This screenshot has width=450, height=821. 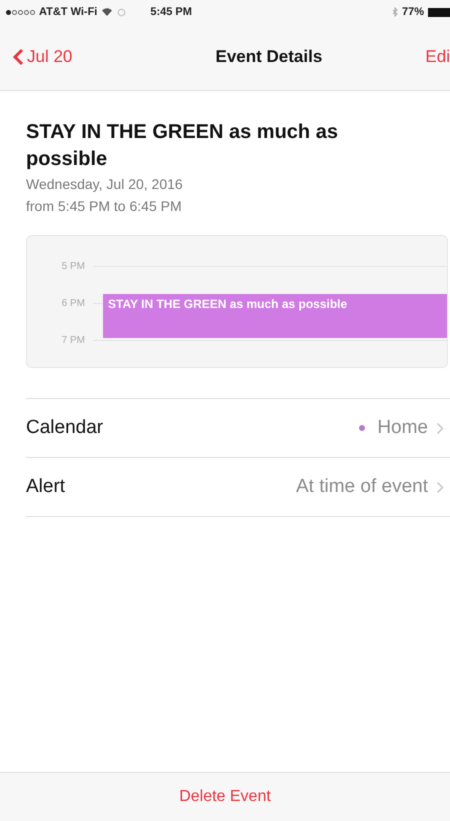 I want to click on wifi-icon, so click(x=107, y=12).